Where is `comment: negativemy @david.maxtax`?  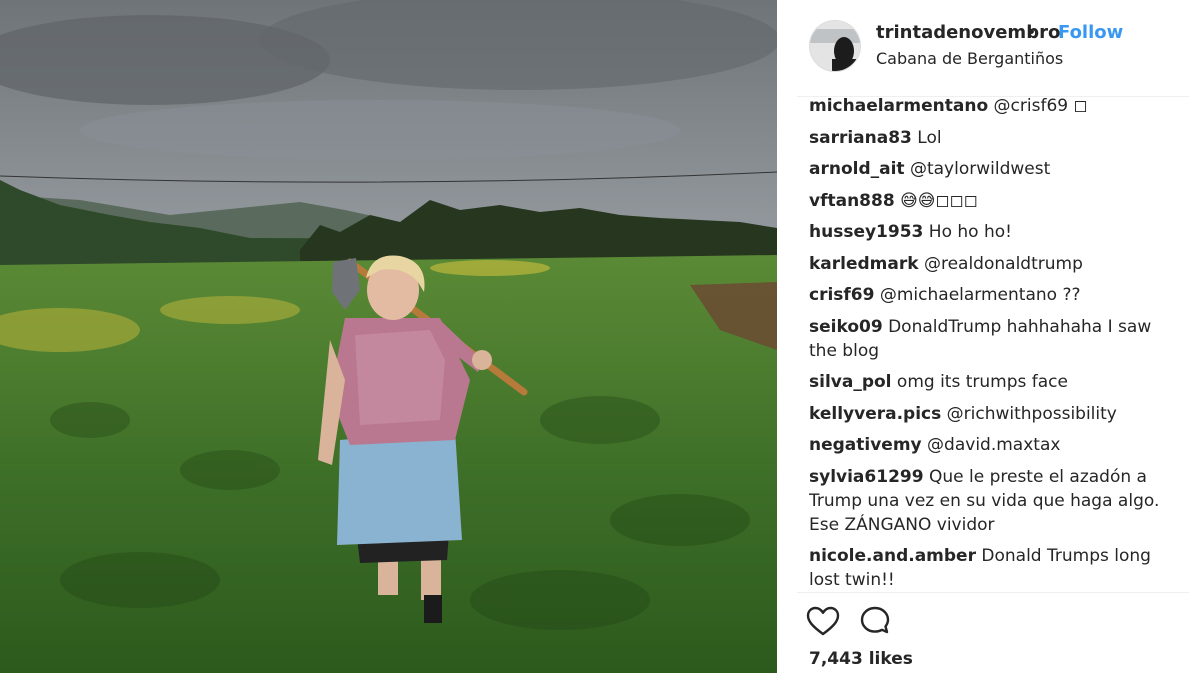
comment: negativemy @david.maxtax is located at coordinates (989, 445).